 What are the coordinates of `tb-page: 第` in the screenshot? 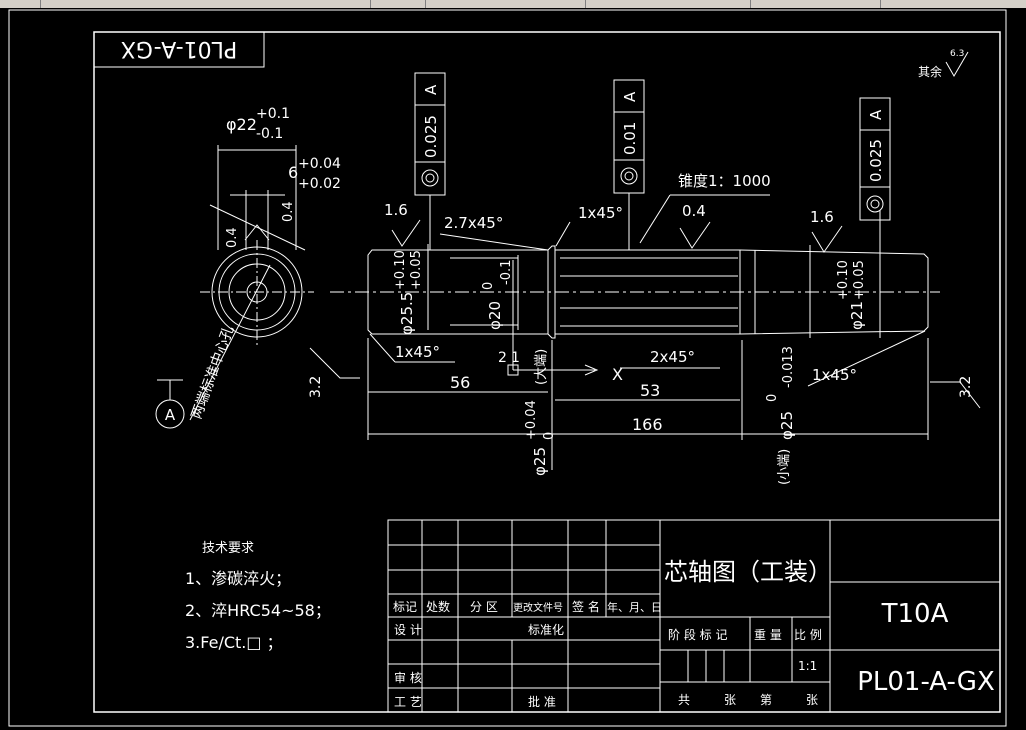 It's located at (766, 700).